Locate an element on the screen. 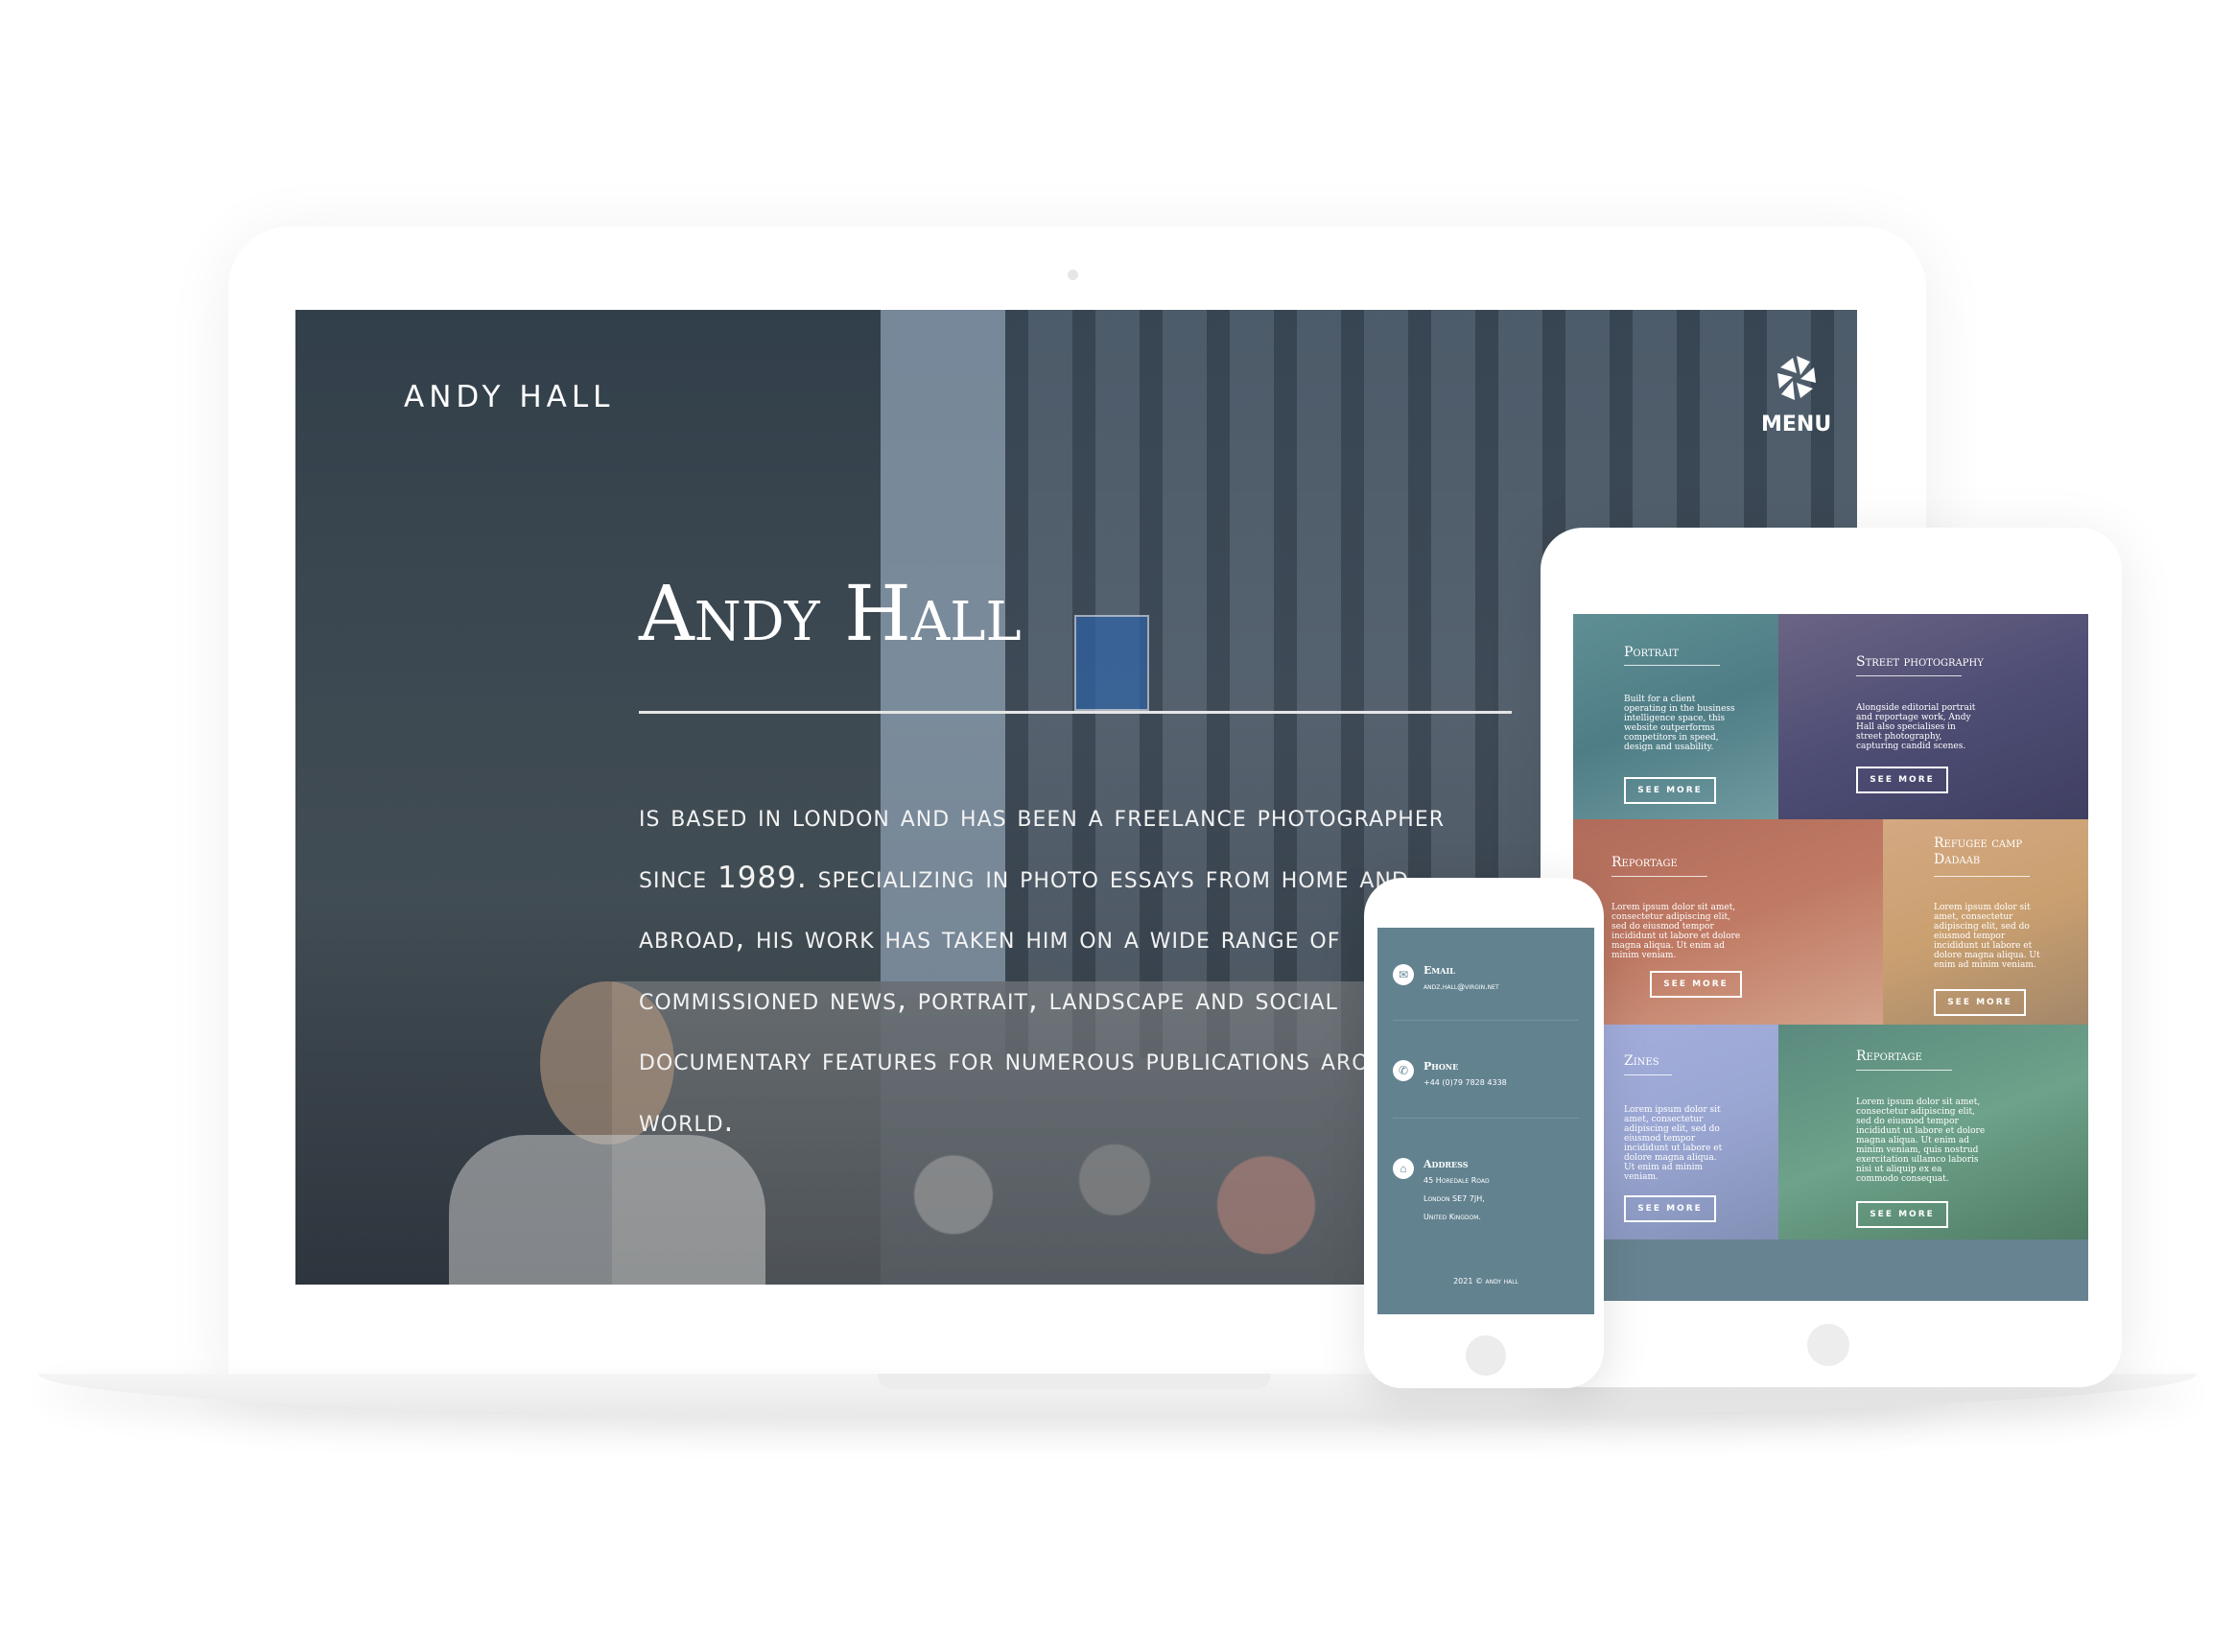  tile-title: Portrait is located at coordinates (1652, 653).